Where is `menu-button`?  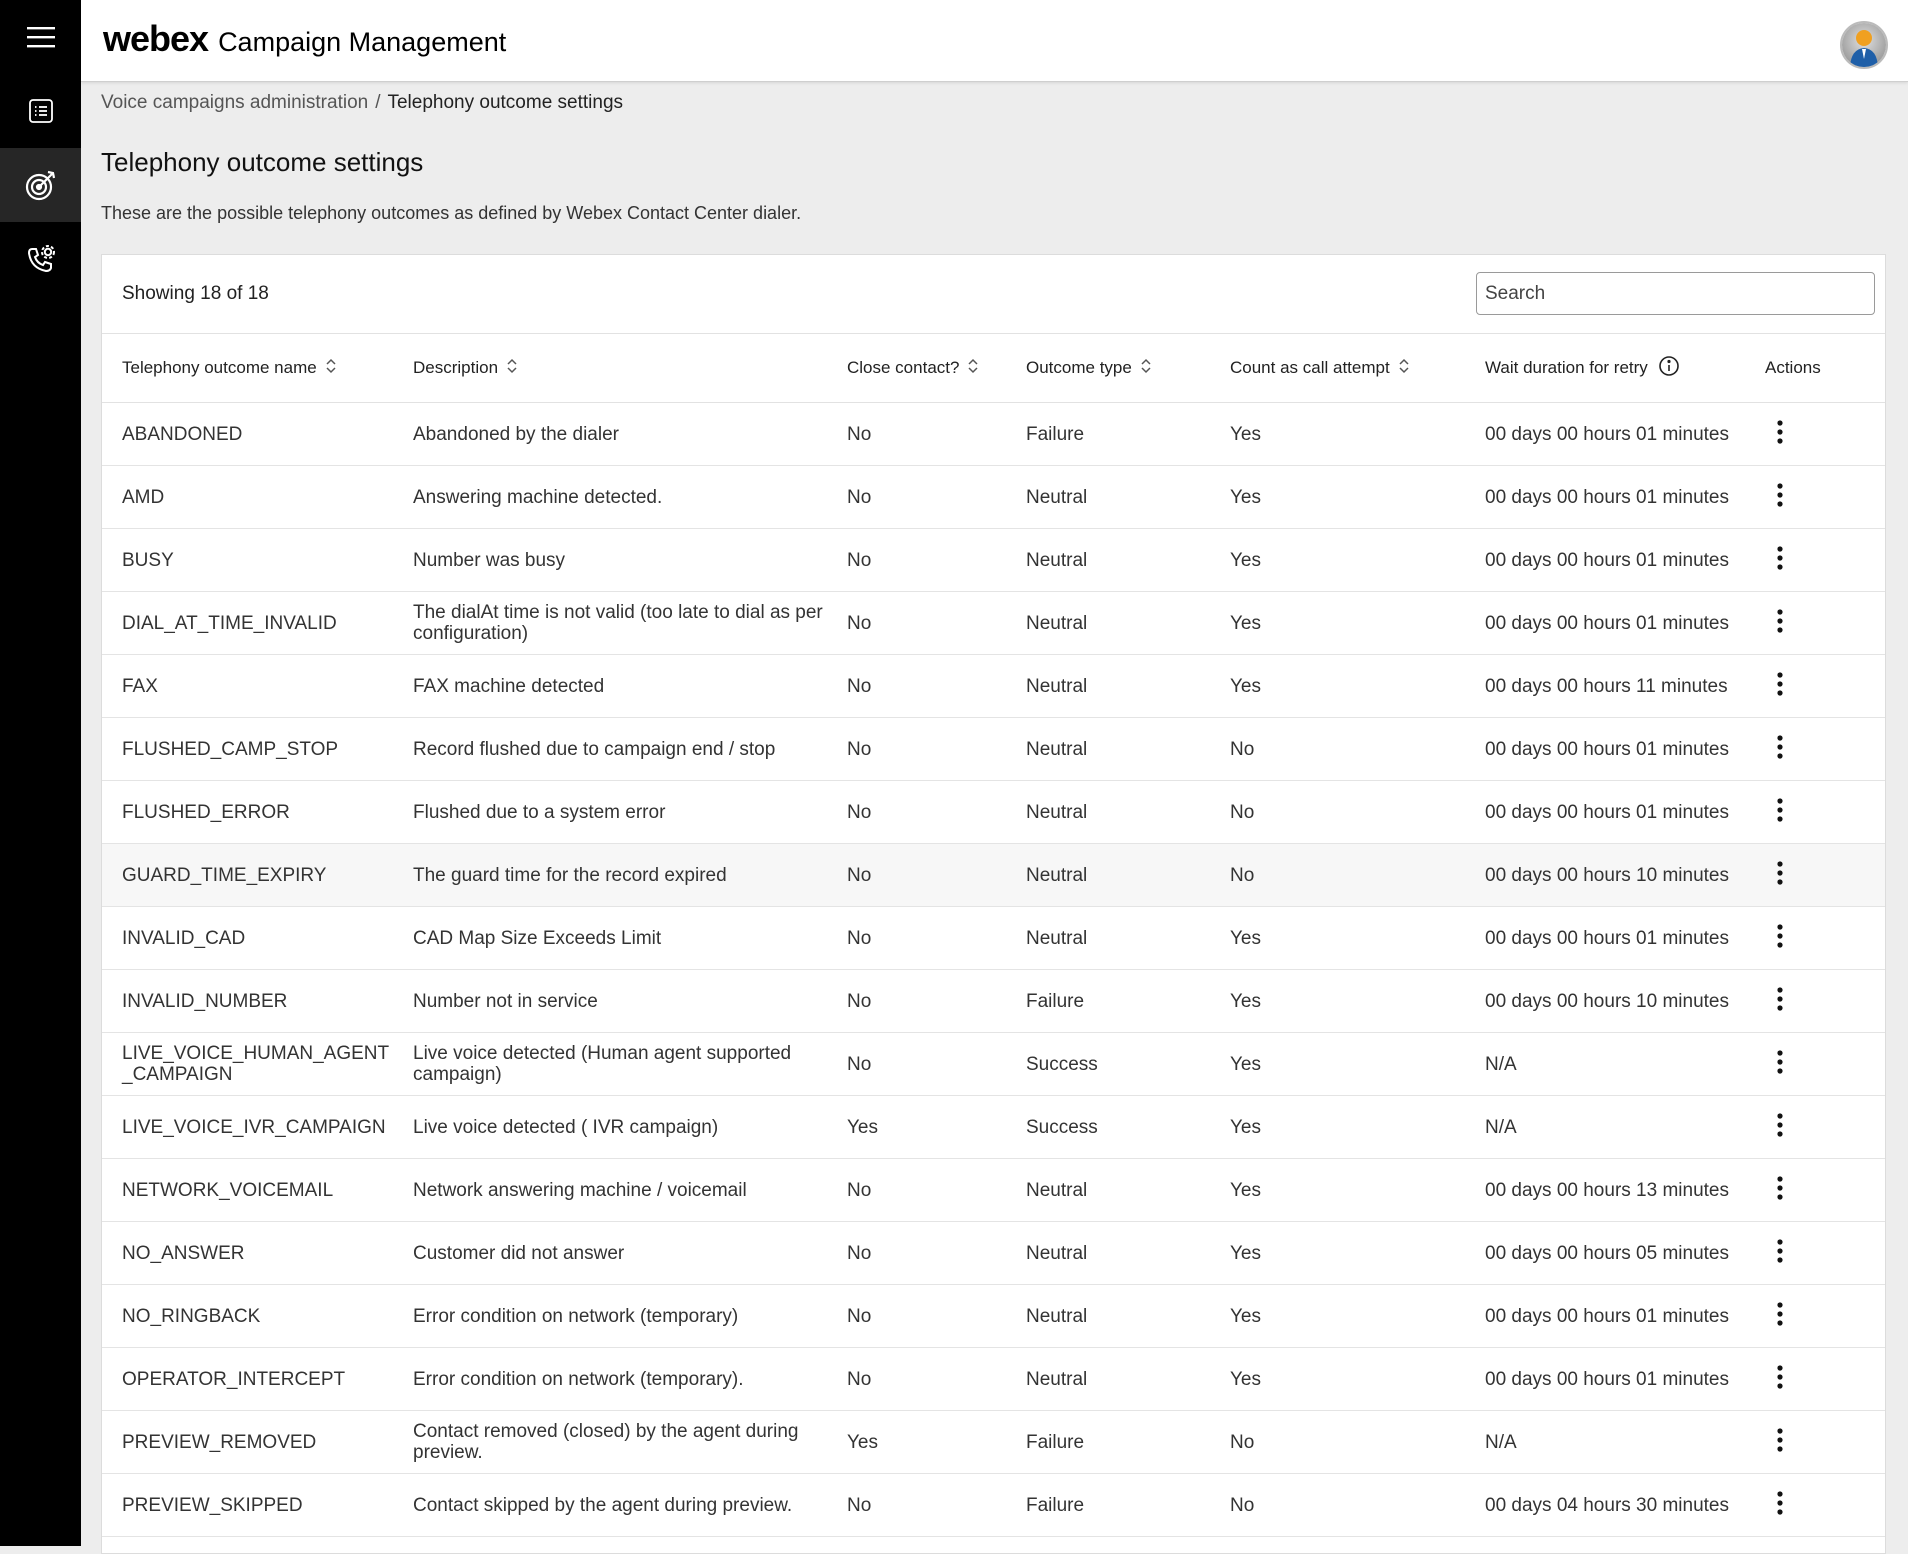 menu-button is located at coordinates (40, 37).